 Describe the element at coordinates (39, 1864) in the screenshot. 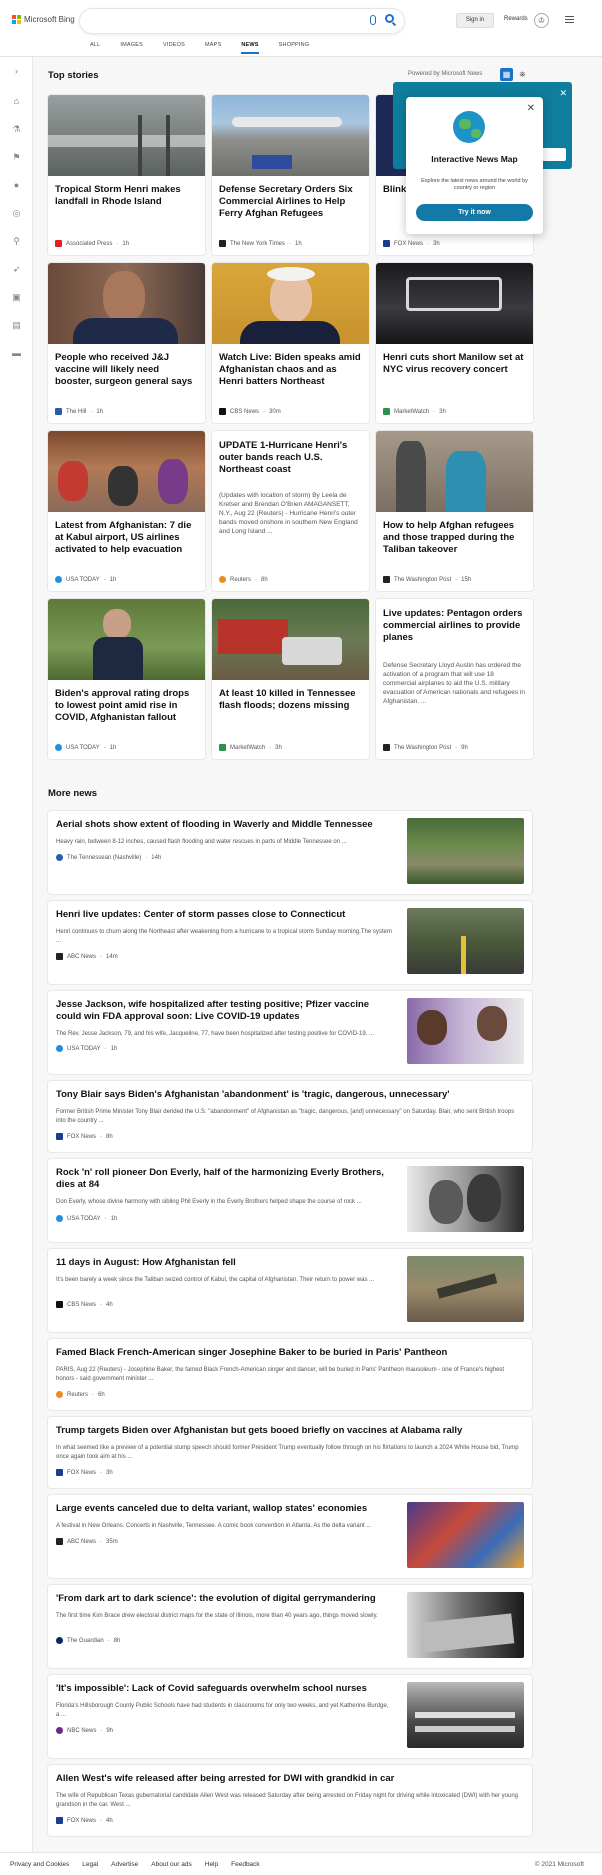

I see `footer-link-privacy: Privacy and Cookies` at that location.